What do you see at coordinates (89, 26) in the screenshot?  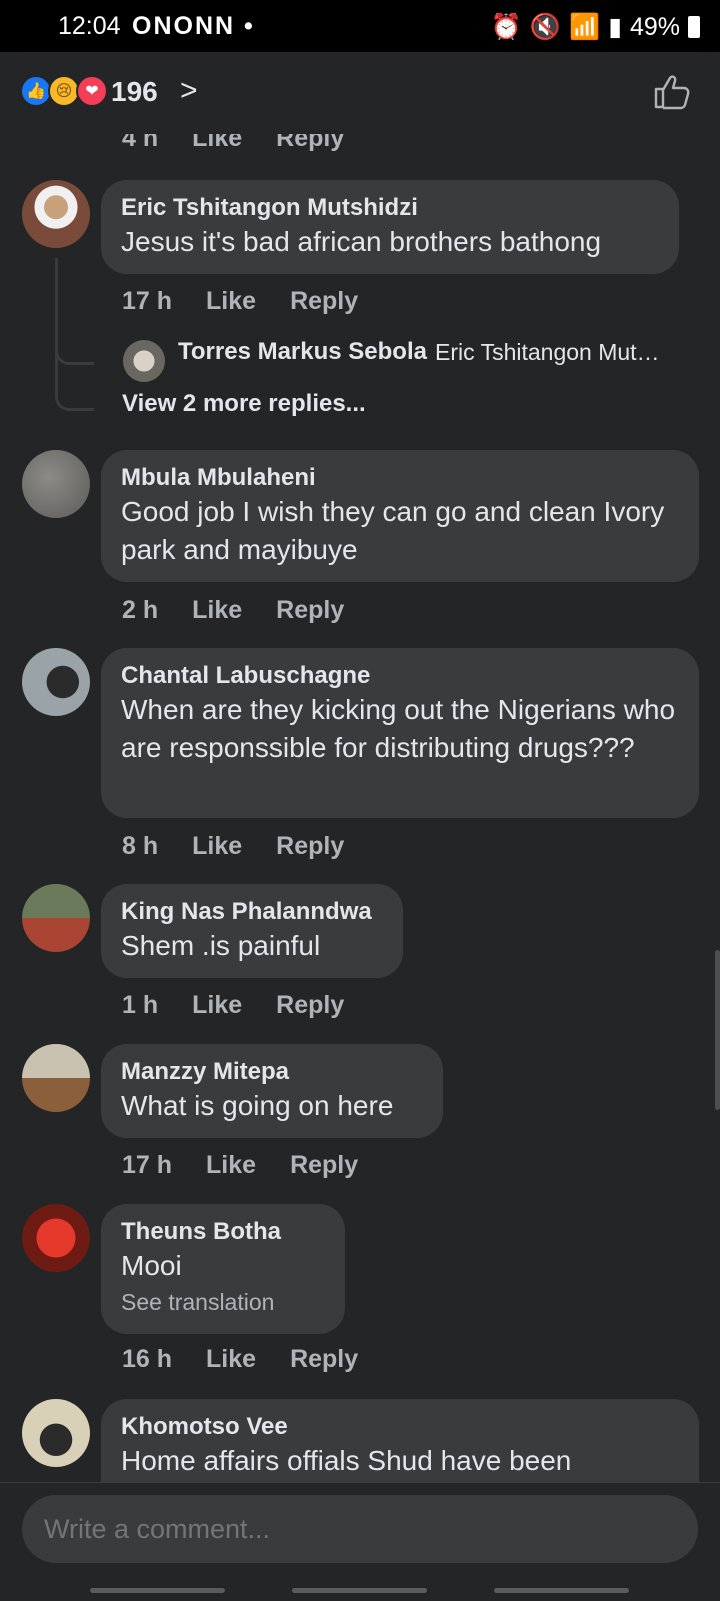 I see `clock: 12:04` at bounding box center [89, 26].